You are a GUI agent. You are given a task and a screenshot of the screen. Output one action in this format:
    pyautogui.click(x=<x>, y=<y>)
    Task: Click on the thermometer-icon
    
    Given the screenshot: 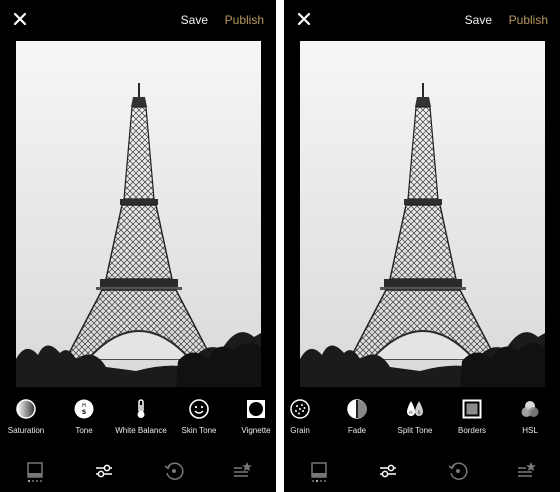 What is the action you would take?
    pyautogui.click(x=141, y=409)
    